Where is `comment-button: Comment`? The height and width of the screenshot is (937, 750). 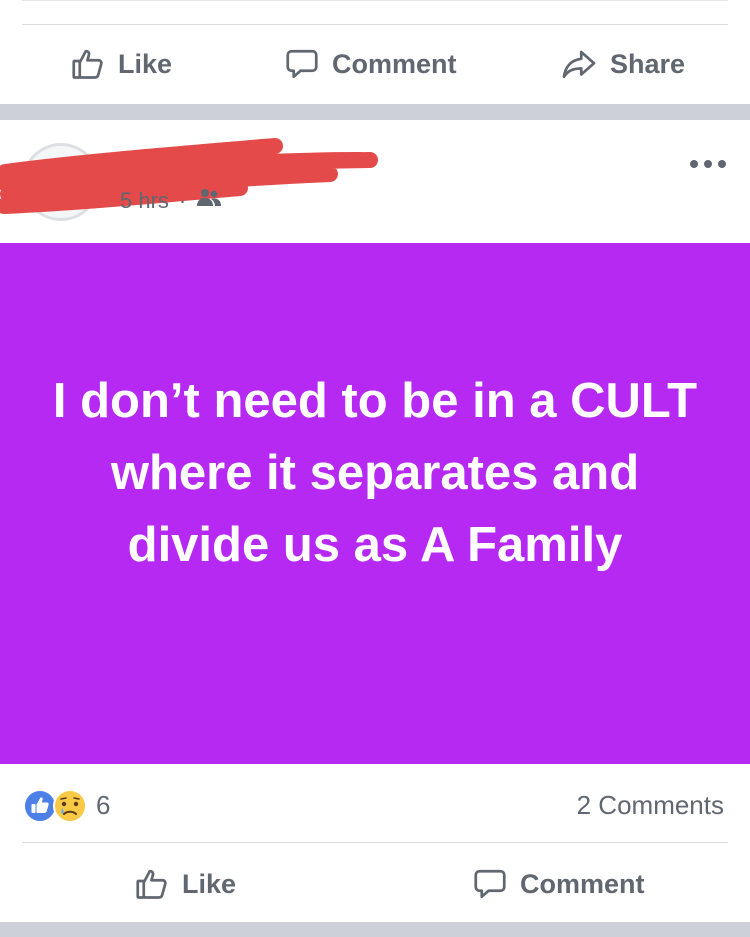
comment-button: Comment is located at coordinates (370, 64).